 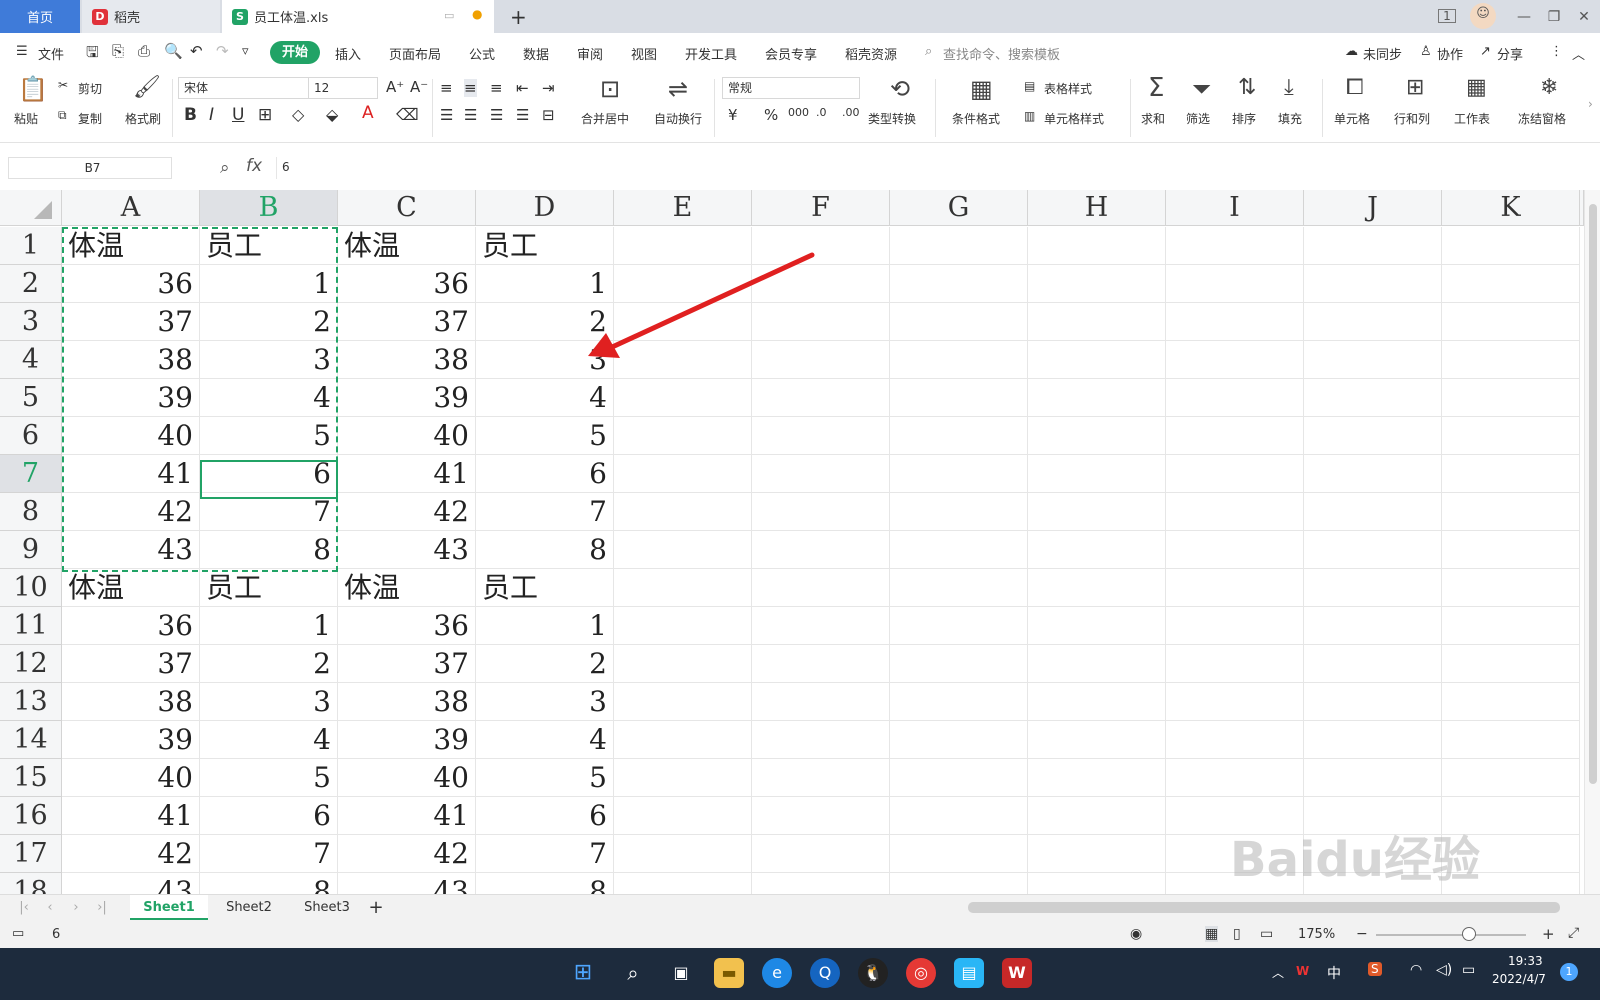 I want to click on sync-status: 未同步, so click(x=1382, y=53).